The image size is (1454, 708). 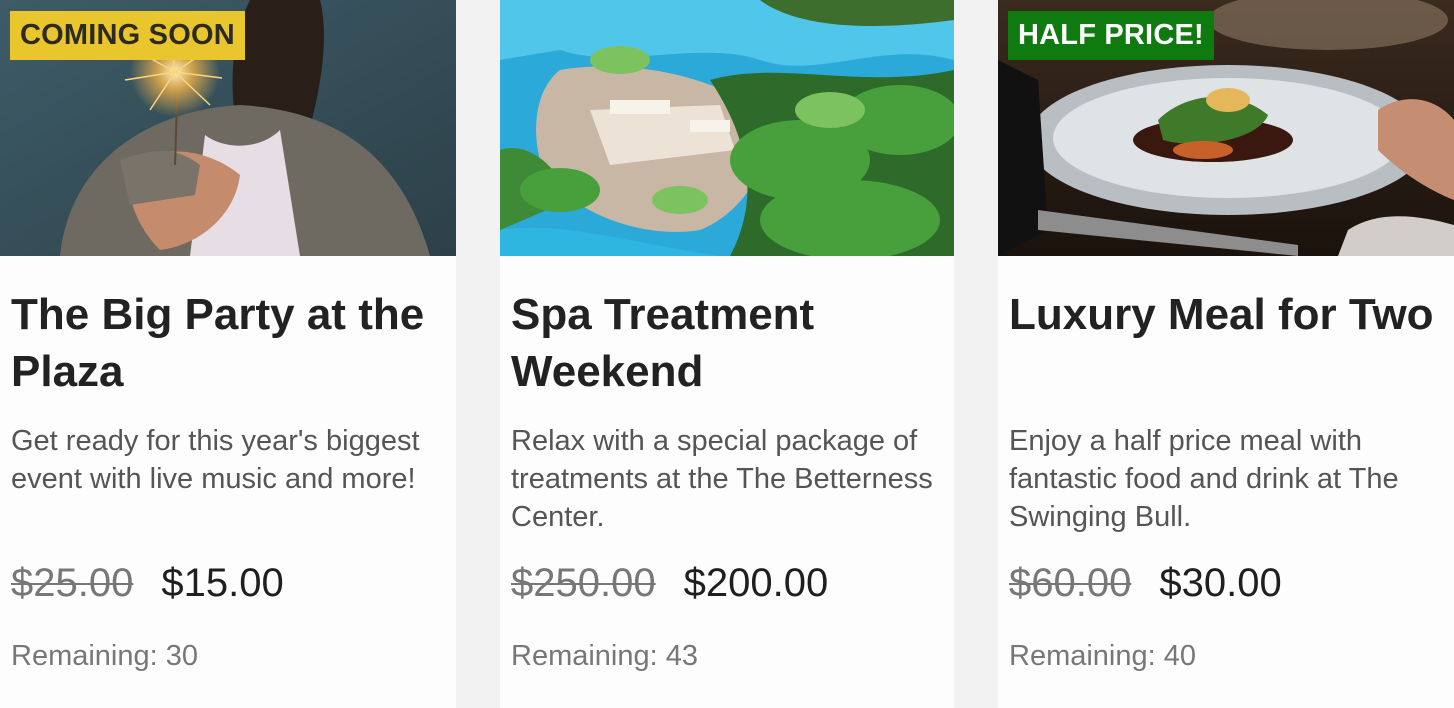 I want to click on remaining-count: Remaining: 43, so click(x=604, y=656).